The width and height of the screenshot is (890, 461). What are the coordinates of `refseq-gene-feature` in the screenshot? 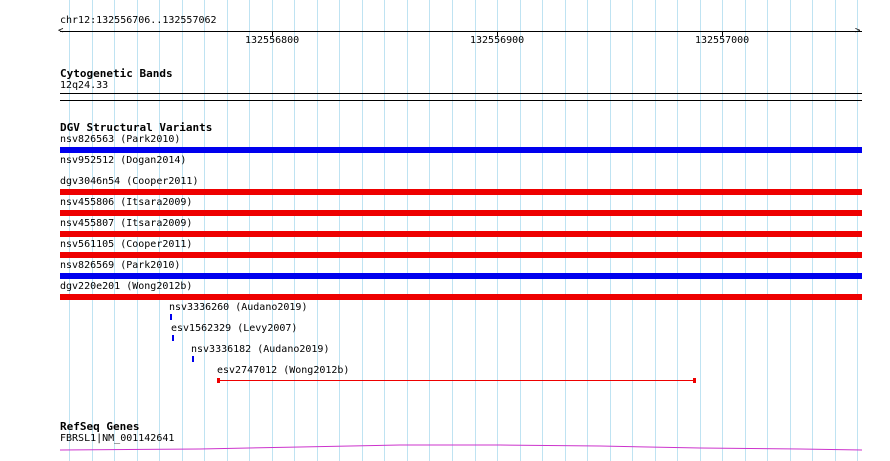 It's located at (445, 450).